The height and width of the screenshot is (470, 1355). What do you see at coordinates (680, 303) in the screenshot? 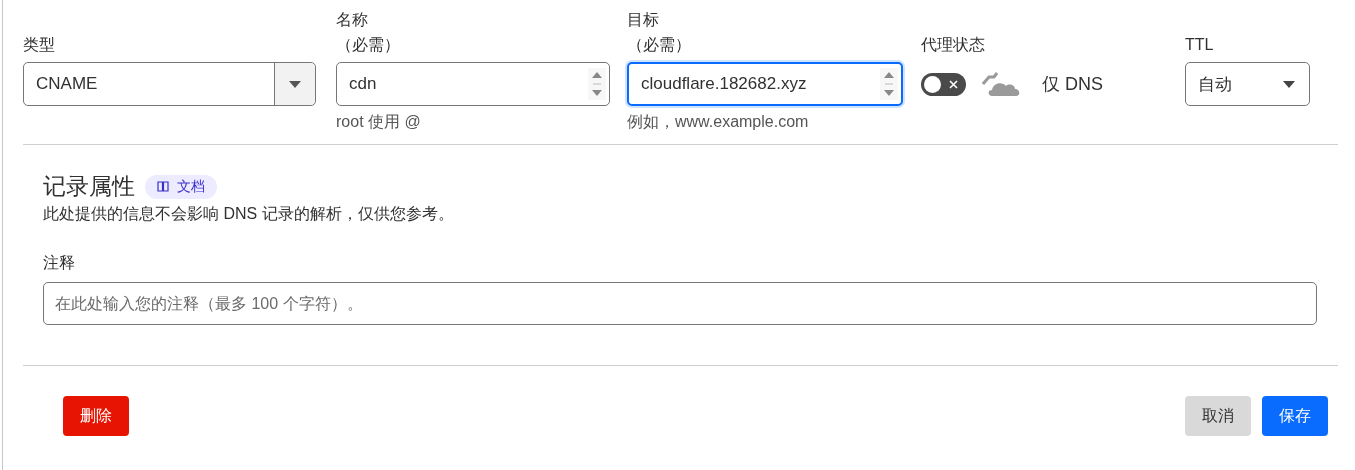
I see `comment-field: 在此处输入您的注释（最多 100 个字符）。` at bounding box center [680, 303].